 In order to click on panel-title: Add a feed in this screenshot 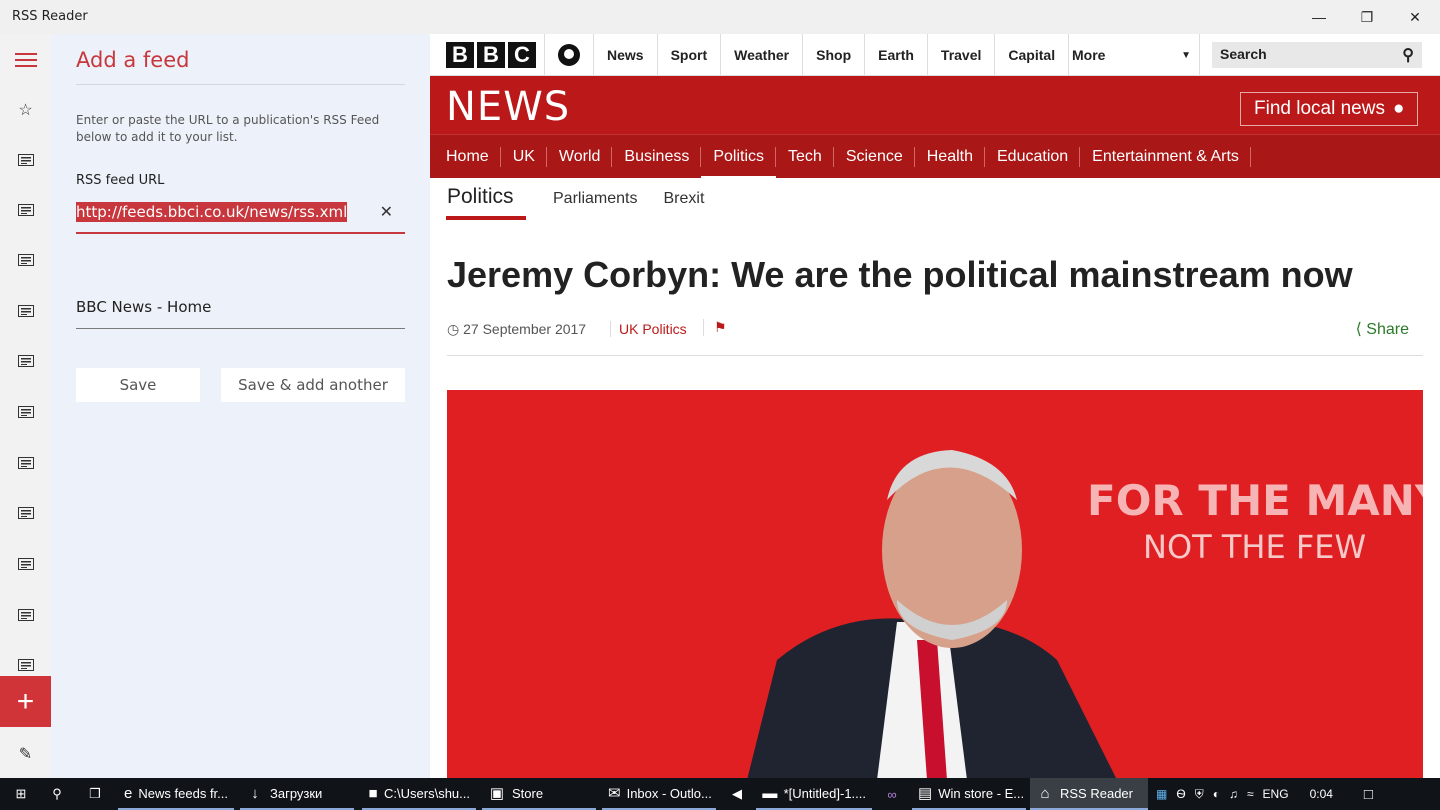, I will do `click(133, 60)`.